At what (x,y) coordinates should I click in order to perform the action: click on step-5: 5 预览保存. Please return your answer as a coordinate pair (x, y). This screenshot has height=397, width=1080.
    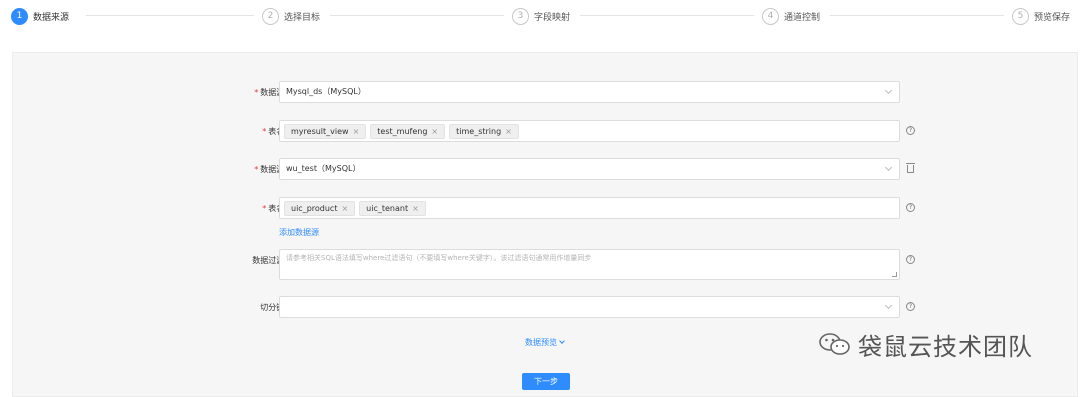
    Looking at the image, I should click on (1041, 16).